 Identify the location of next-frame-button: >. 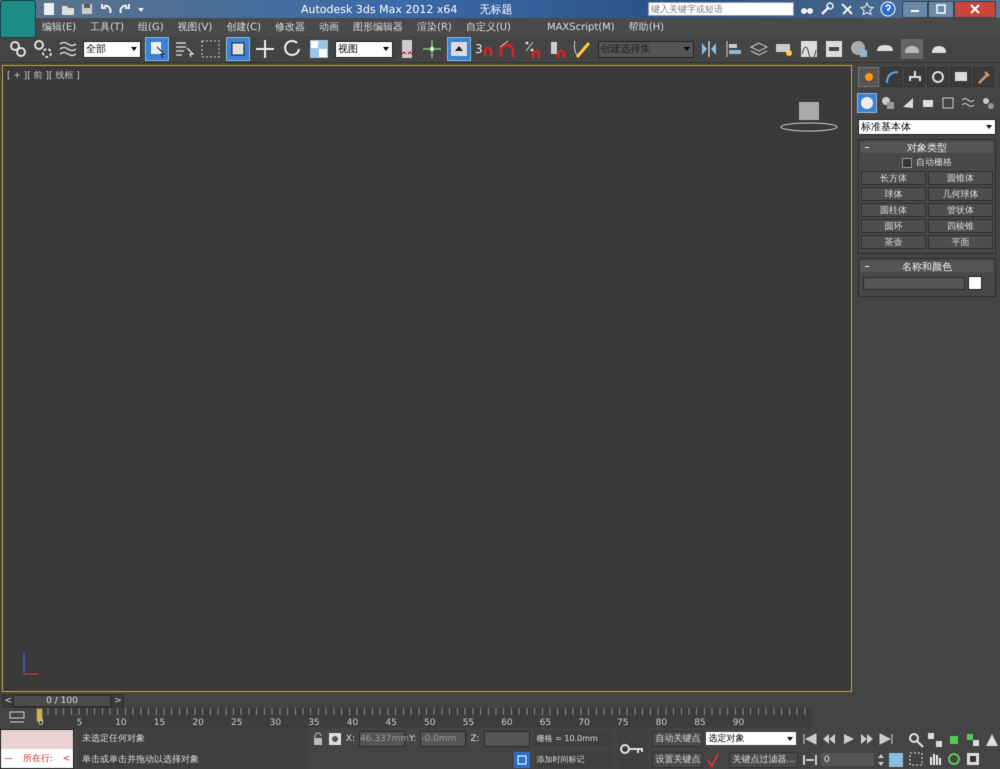
(118, 701).